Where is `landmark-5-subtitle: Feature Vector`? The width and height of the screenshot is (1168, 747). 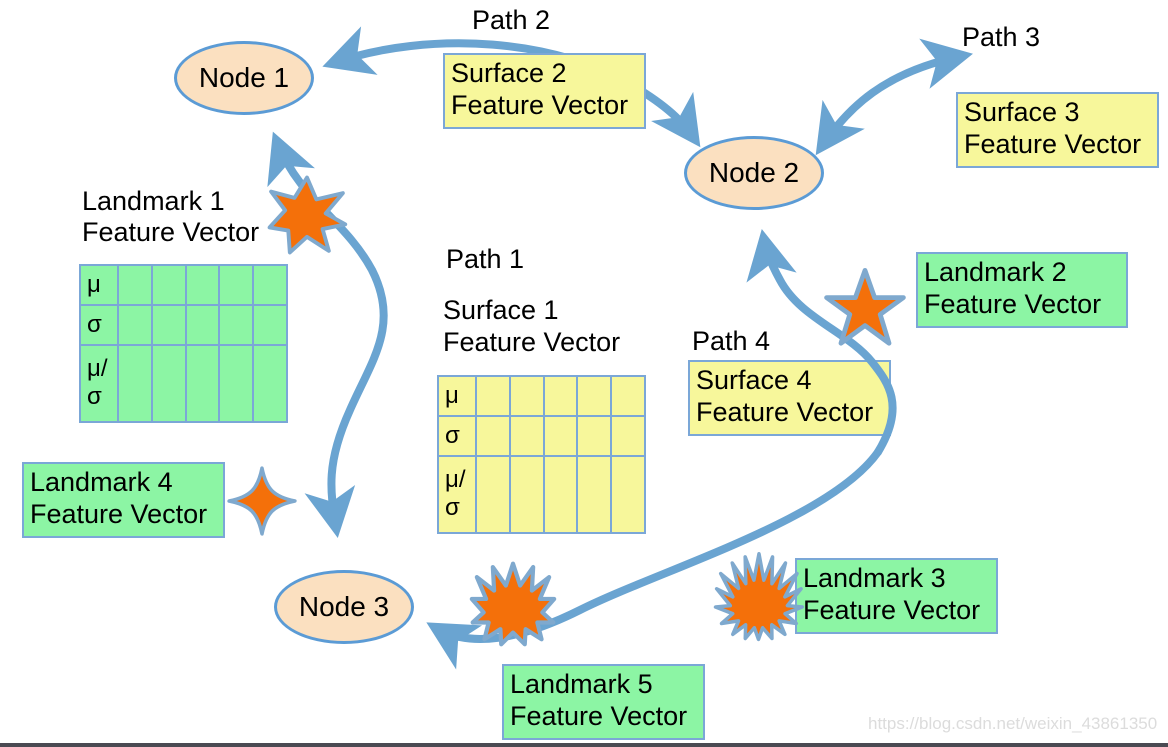
landmark-5-subtitle: Feature Vector is located at coordinates (599, 715).